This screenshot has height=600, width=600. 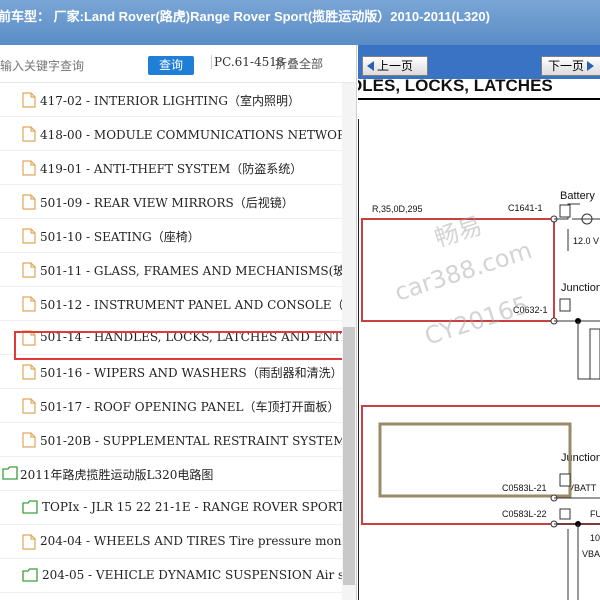 I want to click on search-bar: 查询 PC.61-4518 折叠全部, so click(x=178, y=64).